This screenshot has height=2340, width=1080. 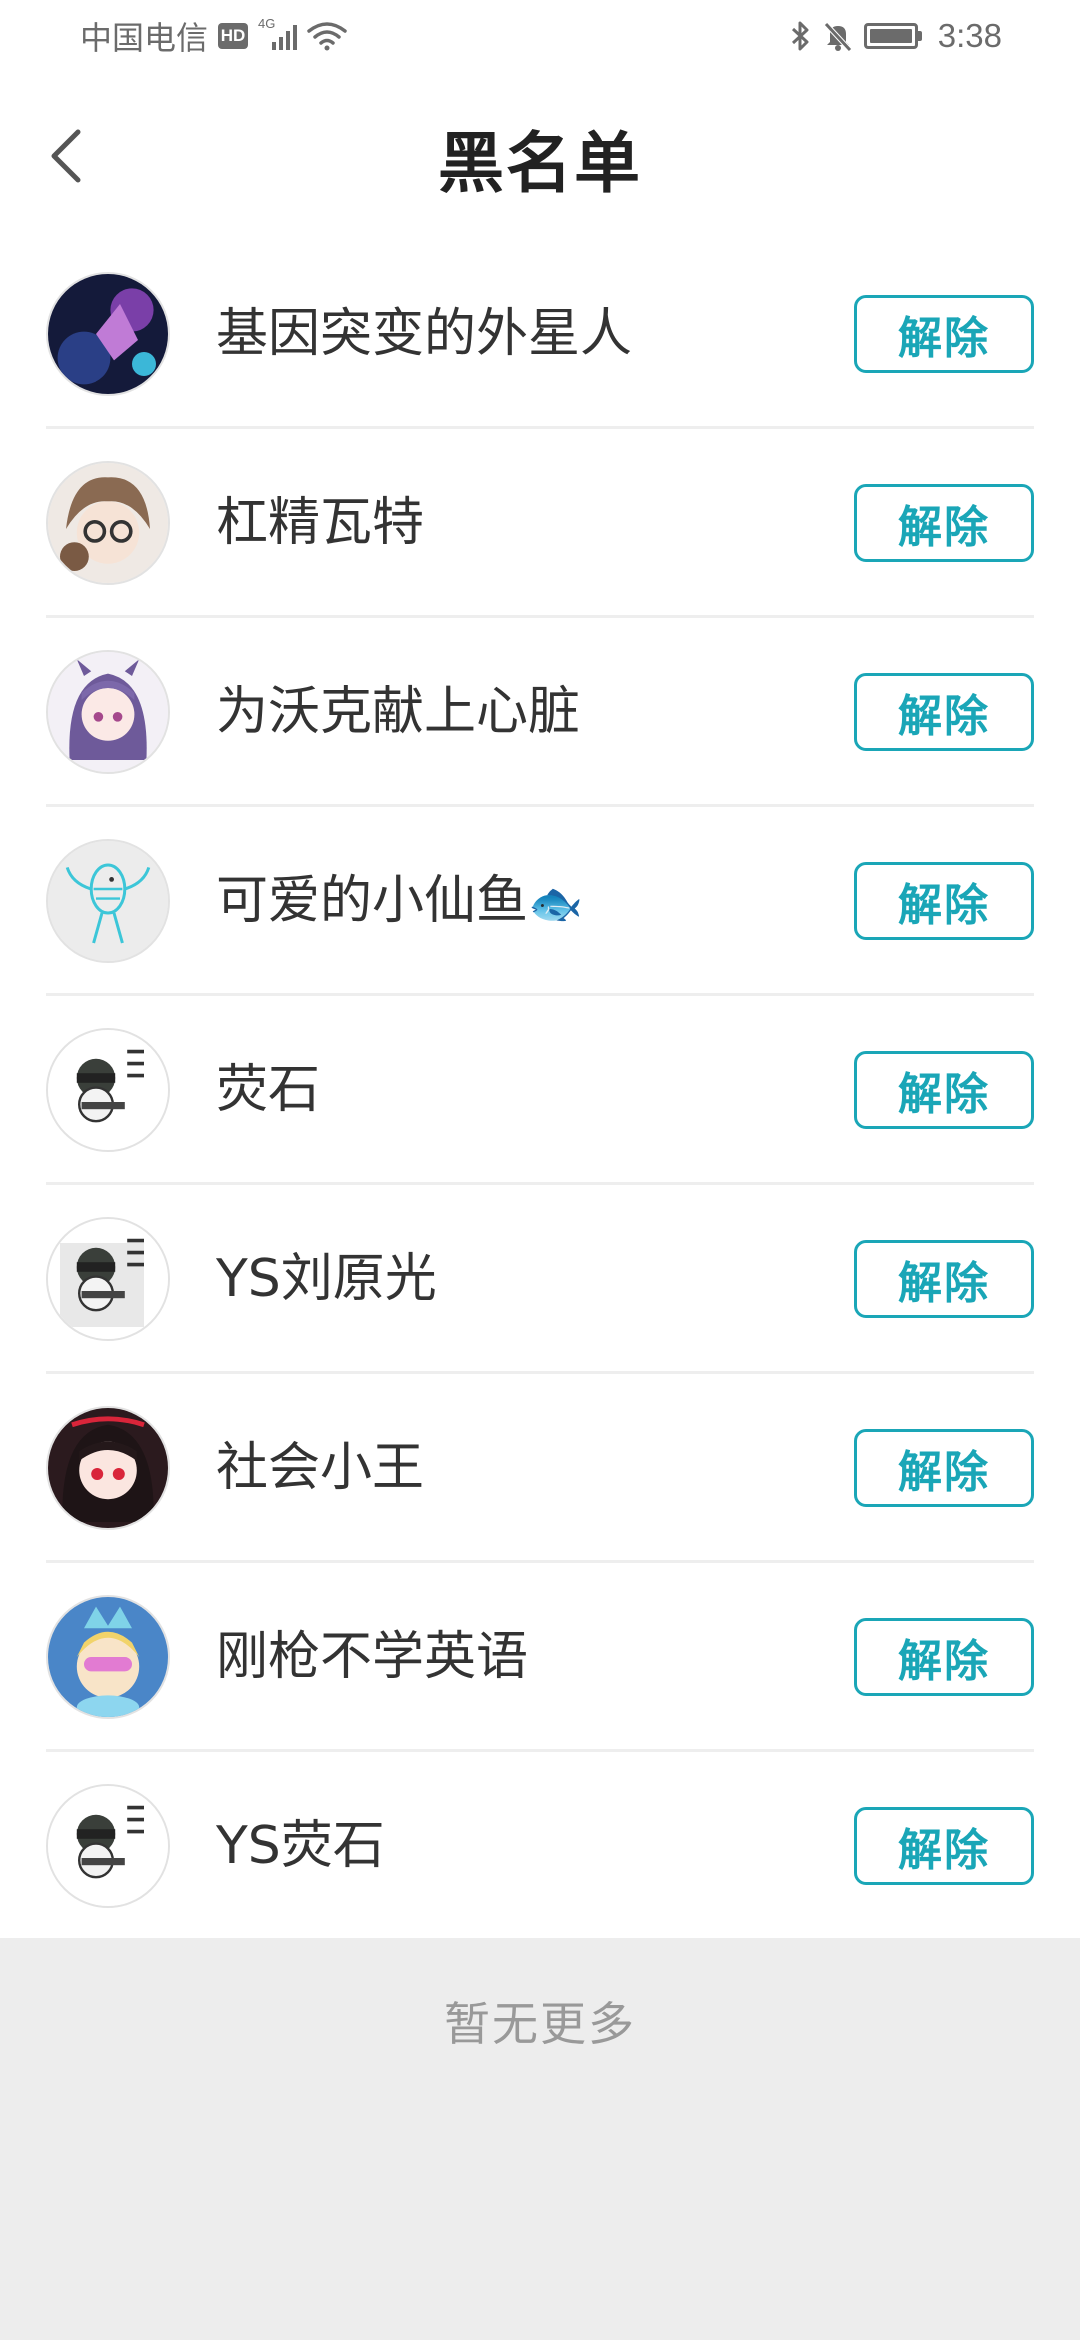 I want to click on no-more-label: 暂无更多, so click(x=540, y=2024).